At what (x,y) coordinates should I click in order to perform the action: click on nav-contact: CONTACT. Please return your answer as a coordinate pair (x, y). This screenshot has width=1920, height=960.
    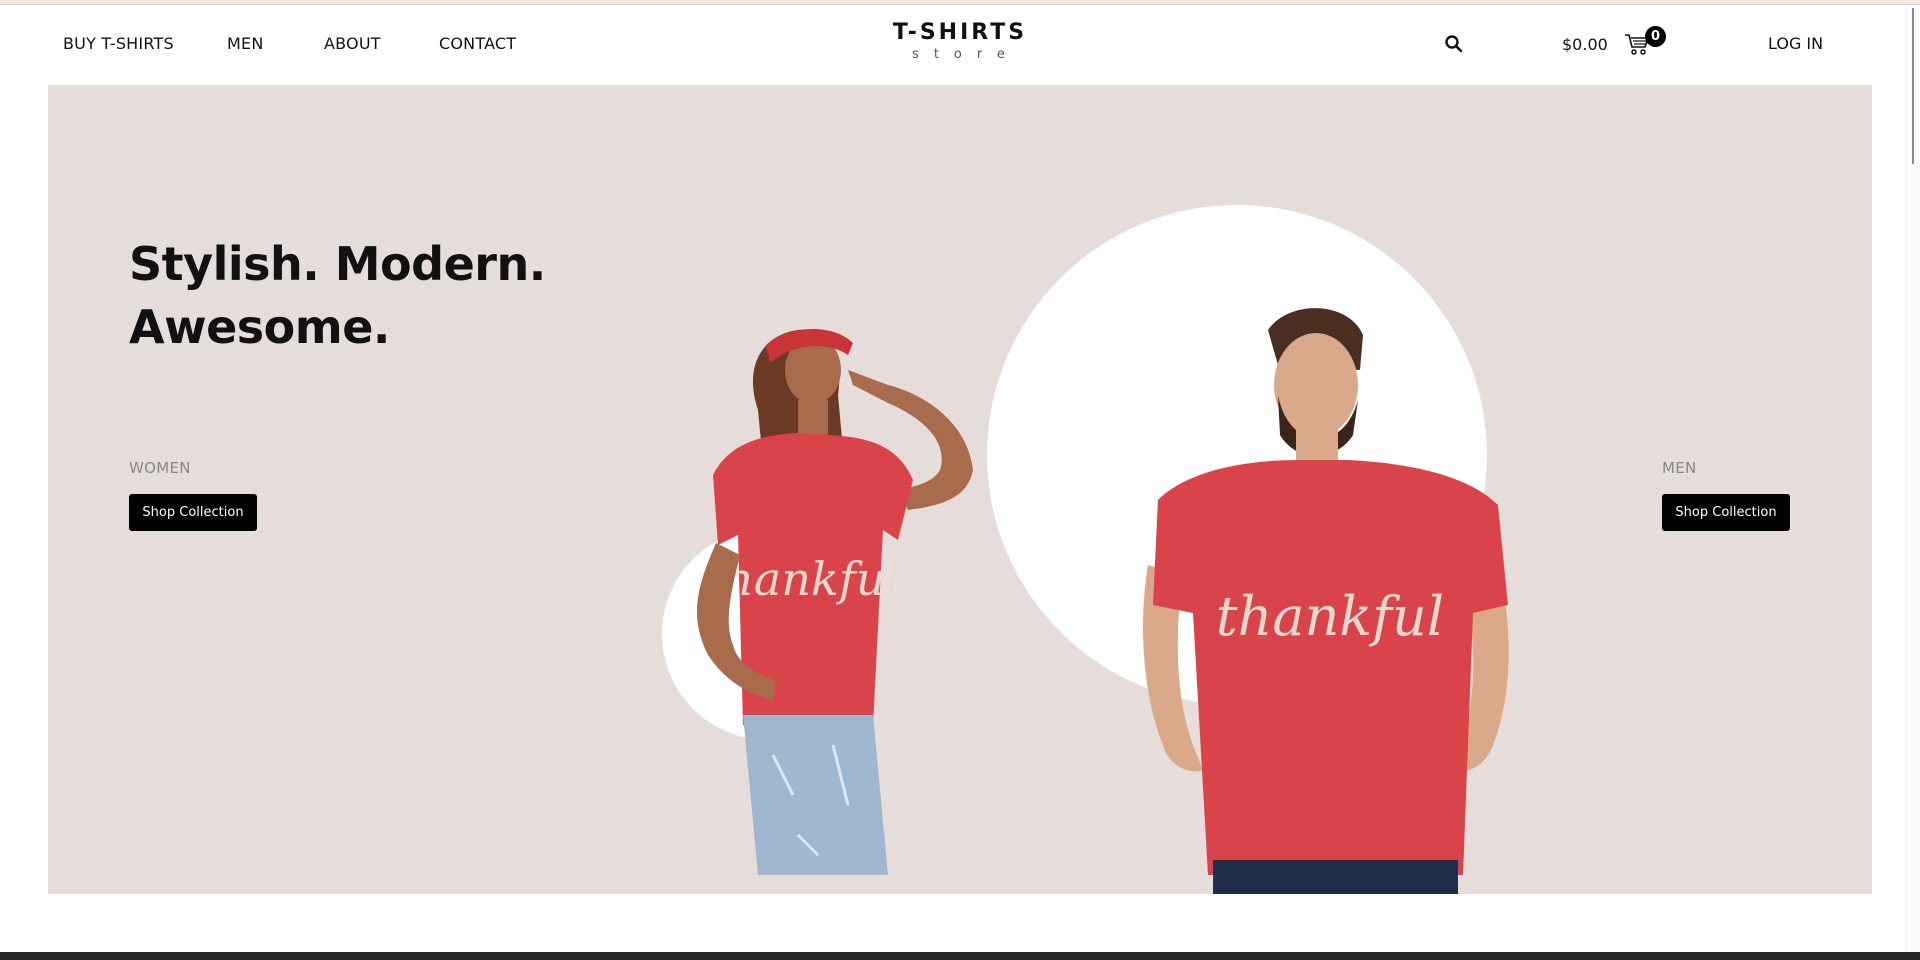
    Looking at the image, I should click on (477, 43).